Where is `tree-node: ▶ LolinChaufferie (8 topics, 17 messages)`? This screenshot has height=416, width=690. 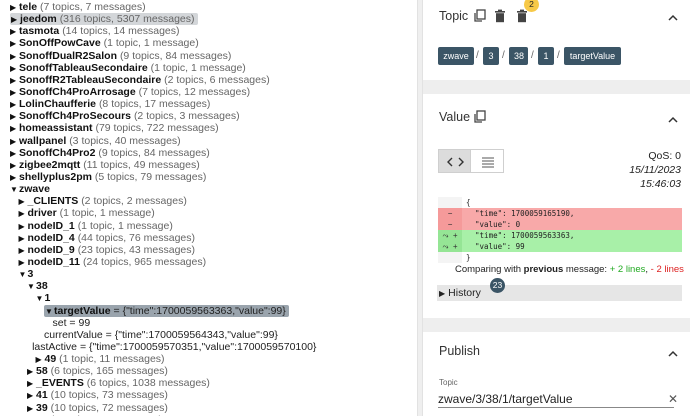
tree-node: ▶ LolinChaufferie (8 topics, 17 messages) is located at coordinates (110, 104).